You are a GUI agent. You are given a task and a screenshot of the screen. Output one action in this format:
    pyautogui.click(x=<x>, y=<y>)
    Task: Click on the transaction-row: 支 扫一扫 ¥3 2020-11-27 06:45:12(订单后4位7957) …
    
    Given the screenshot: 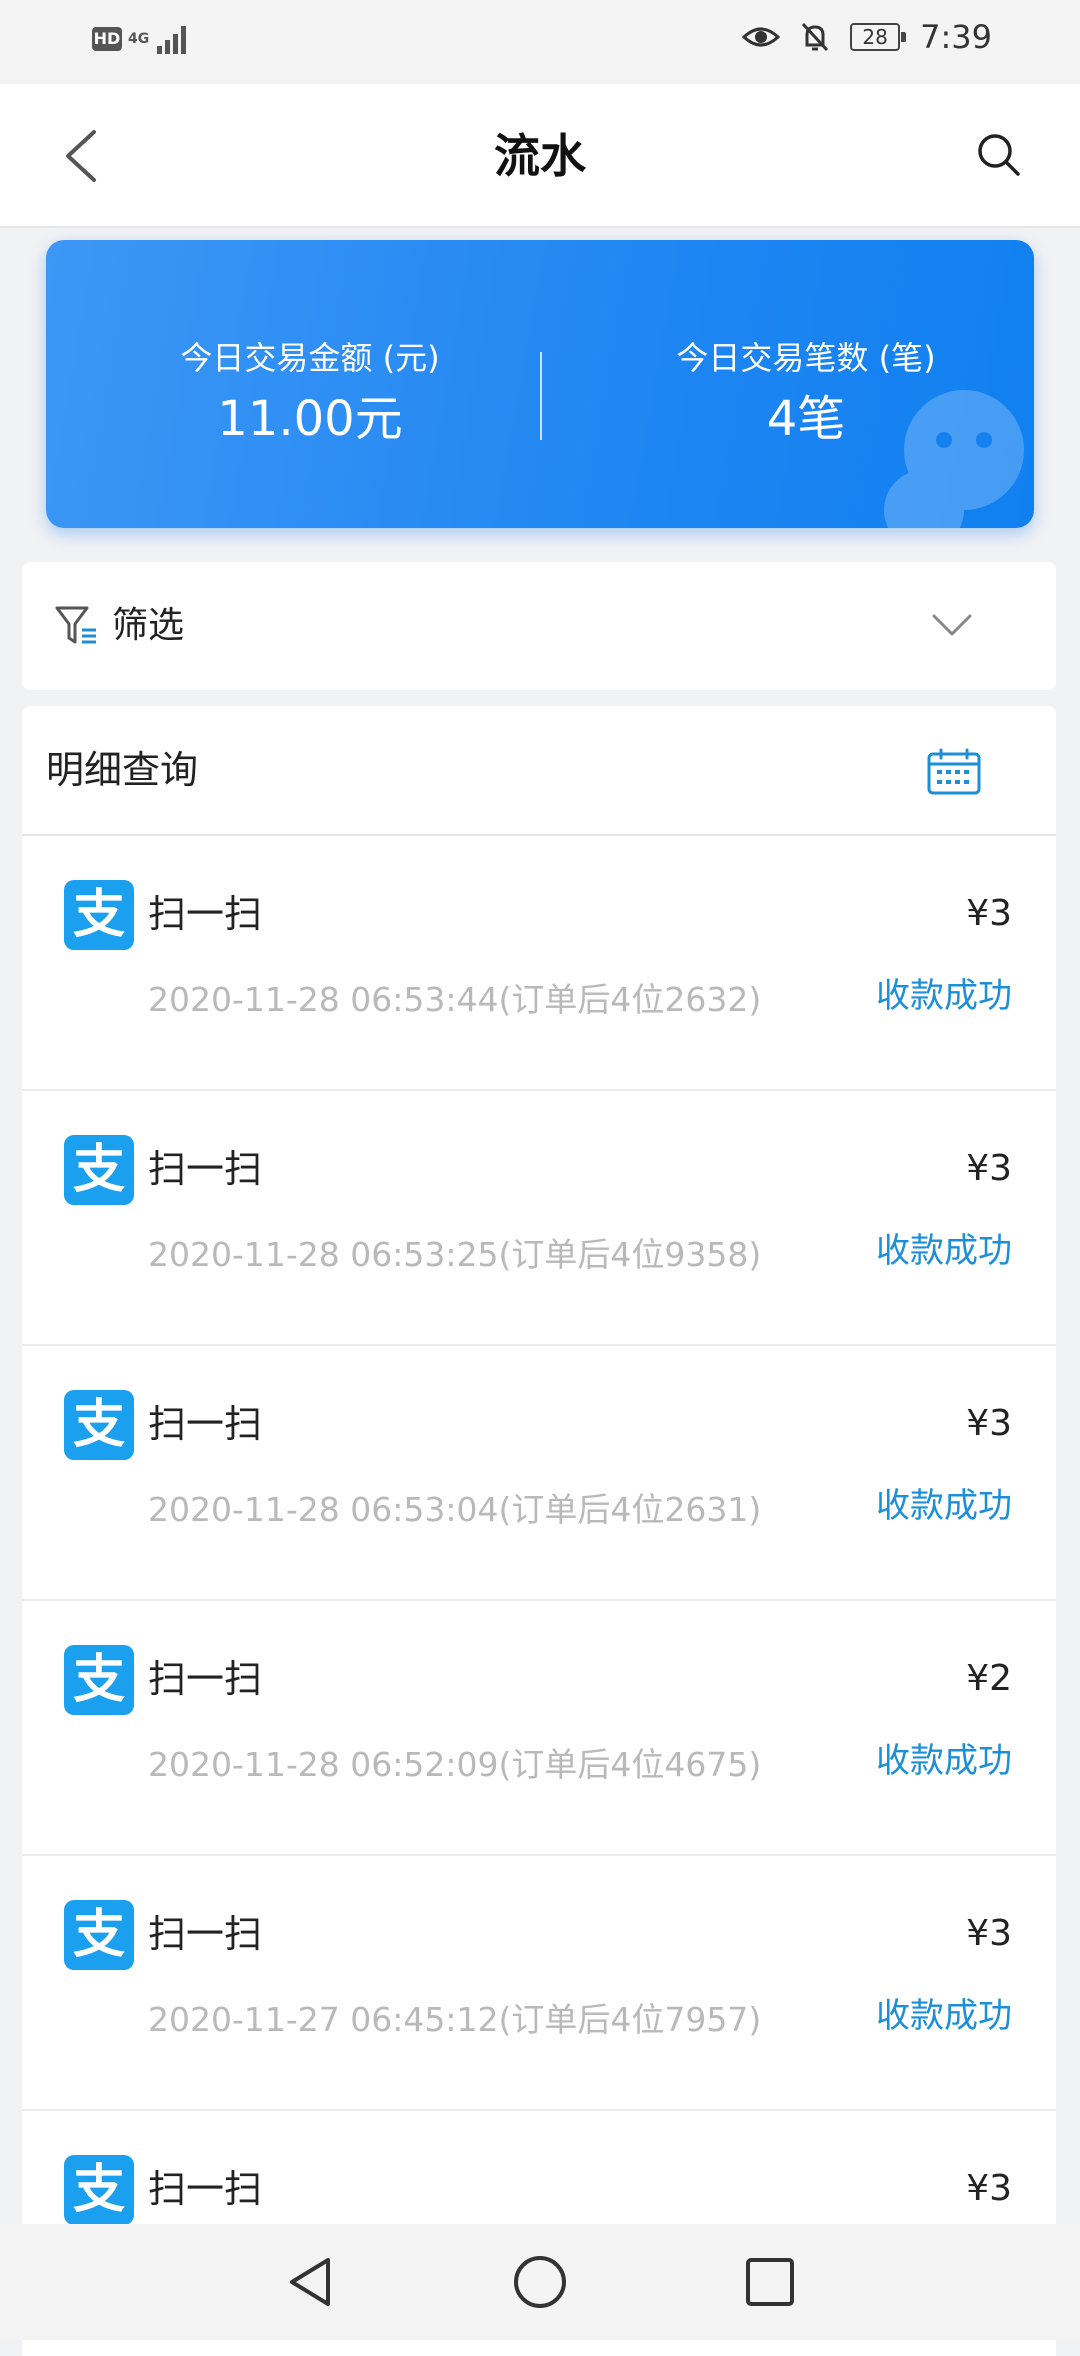 What is the action you would take?
    pyautogui.click(x=539, y=1983)
    